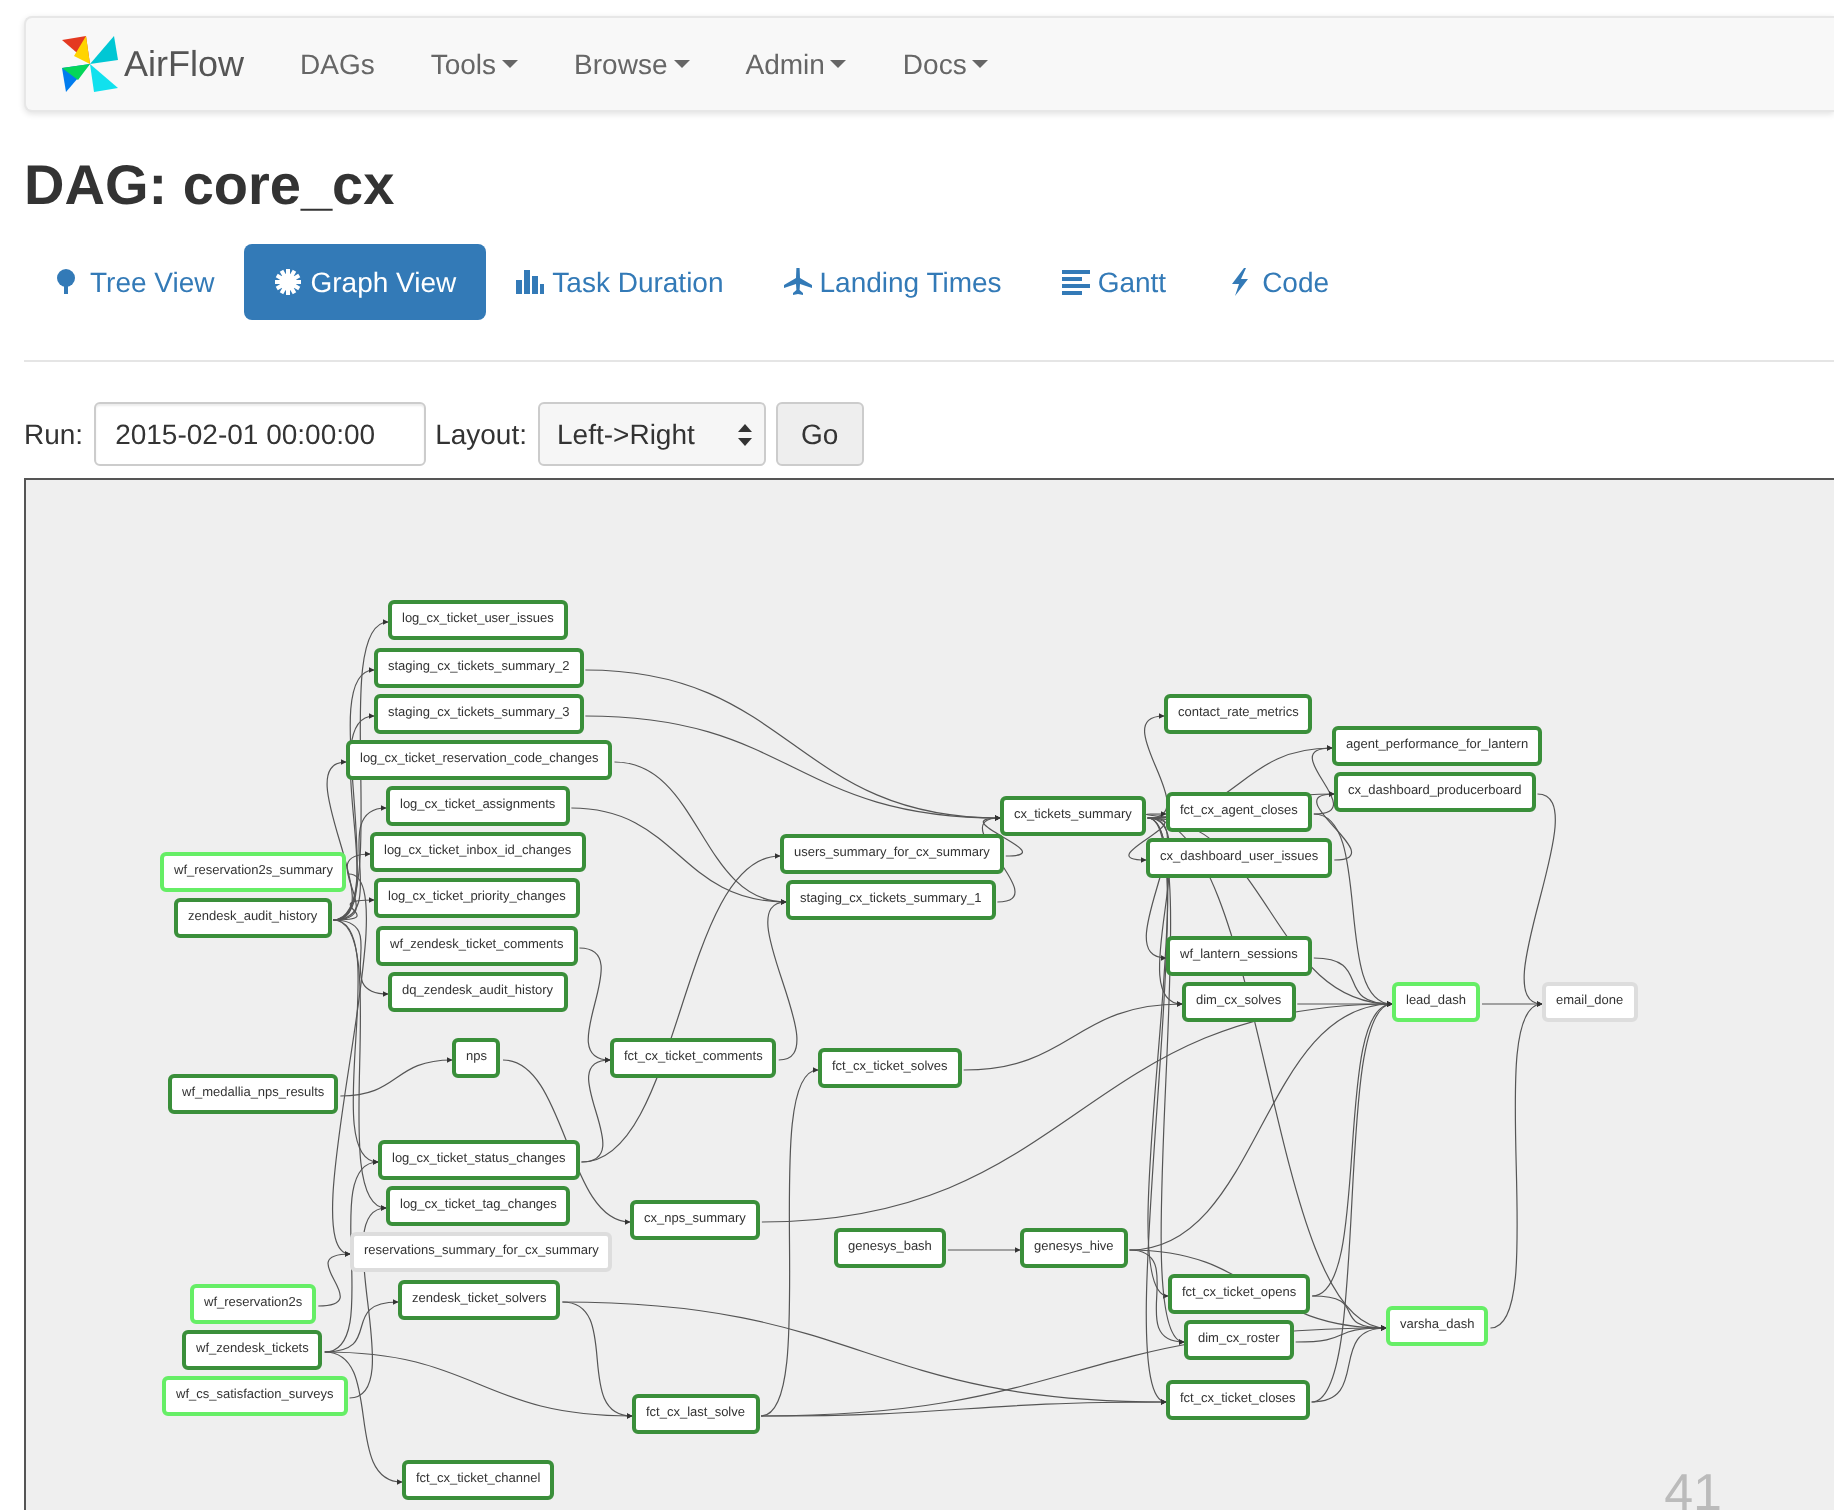 Image resolution: width=1834 pixels, height=1510 pixels. I want to click on dropdown-menu-link: Tools, so click(474, 64).